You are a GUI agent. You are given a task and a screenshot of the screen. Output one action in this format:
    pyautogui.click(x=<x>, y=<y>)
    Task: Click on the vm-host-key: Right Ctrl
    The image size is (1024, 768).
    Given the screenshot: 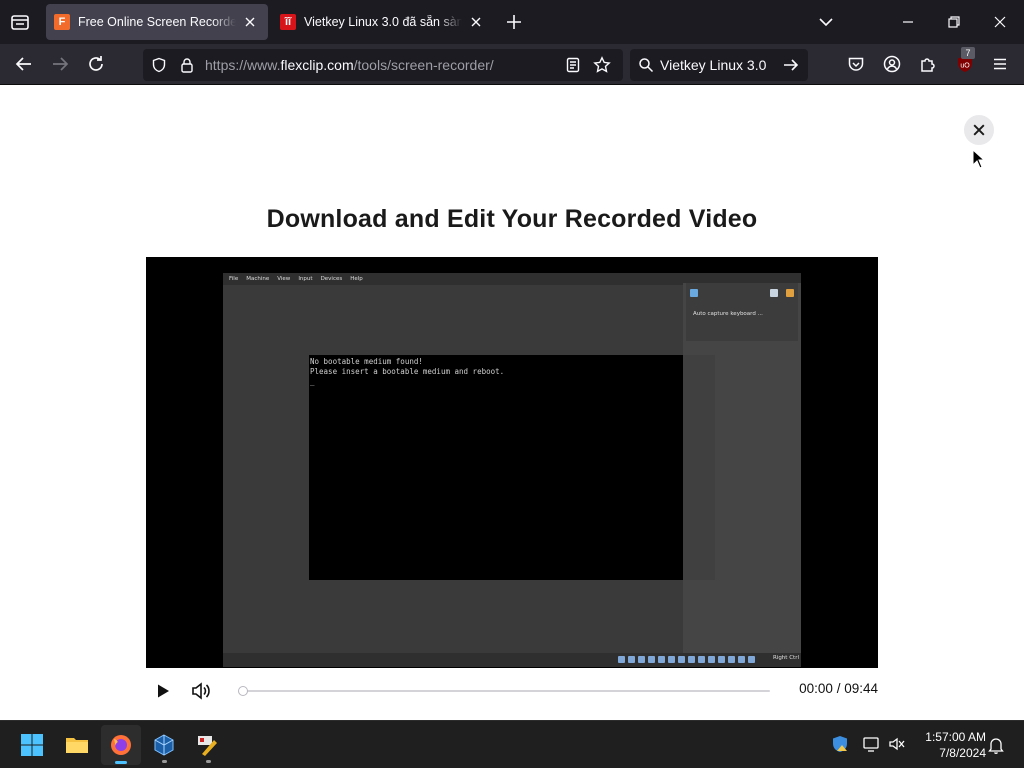 What is the action you would take?
    pyautogui.click(x=785, y=658)
    